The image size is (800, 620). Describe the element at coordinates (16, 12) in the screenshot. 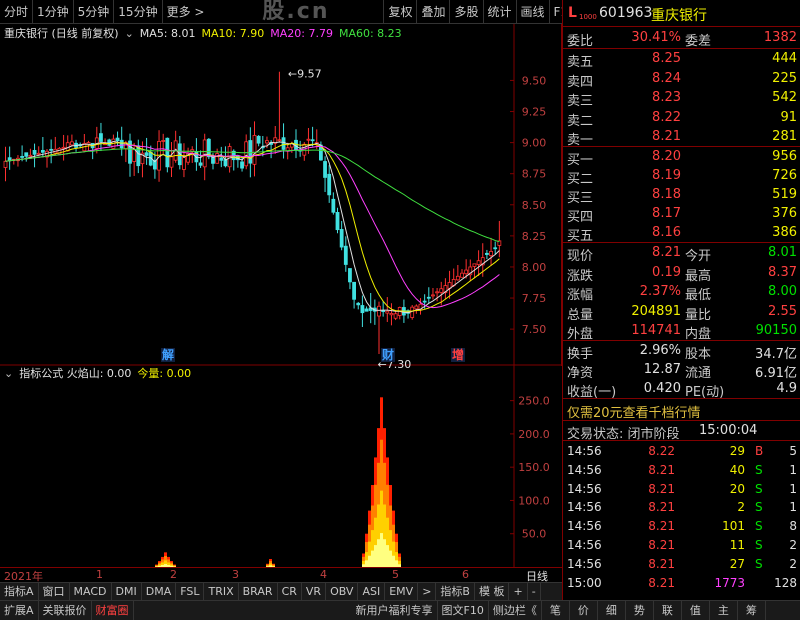

I see `toolbar-period-0: 分时` at that location.